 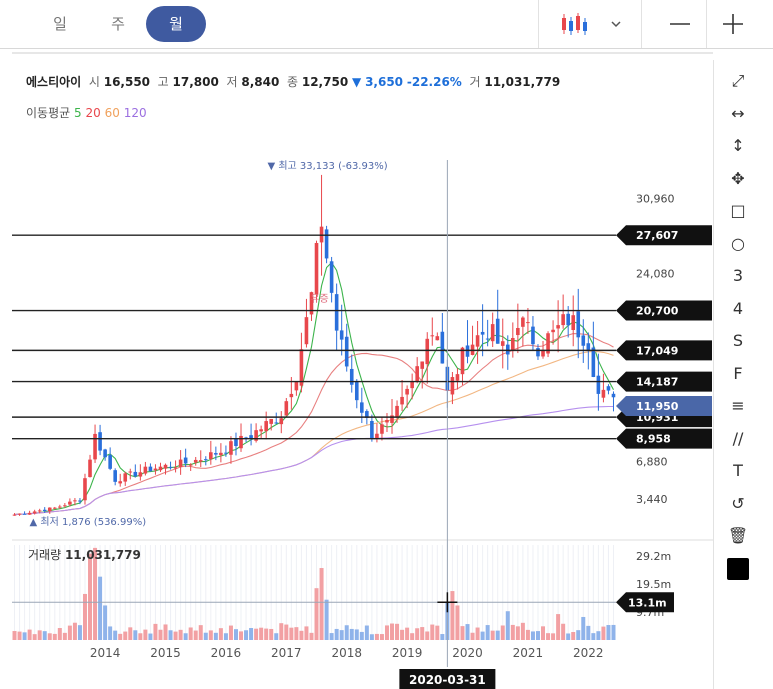 I want to click on rectangle-tool: □, so click(x=738, y=211).